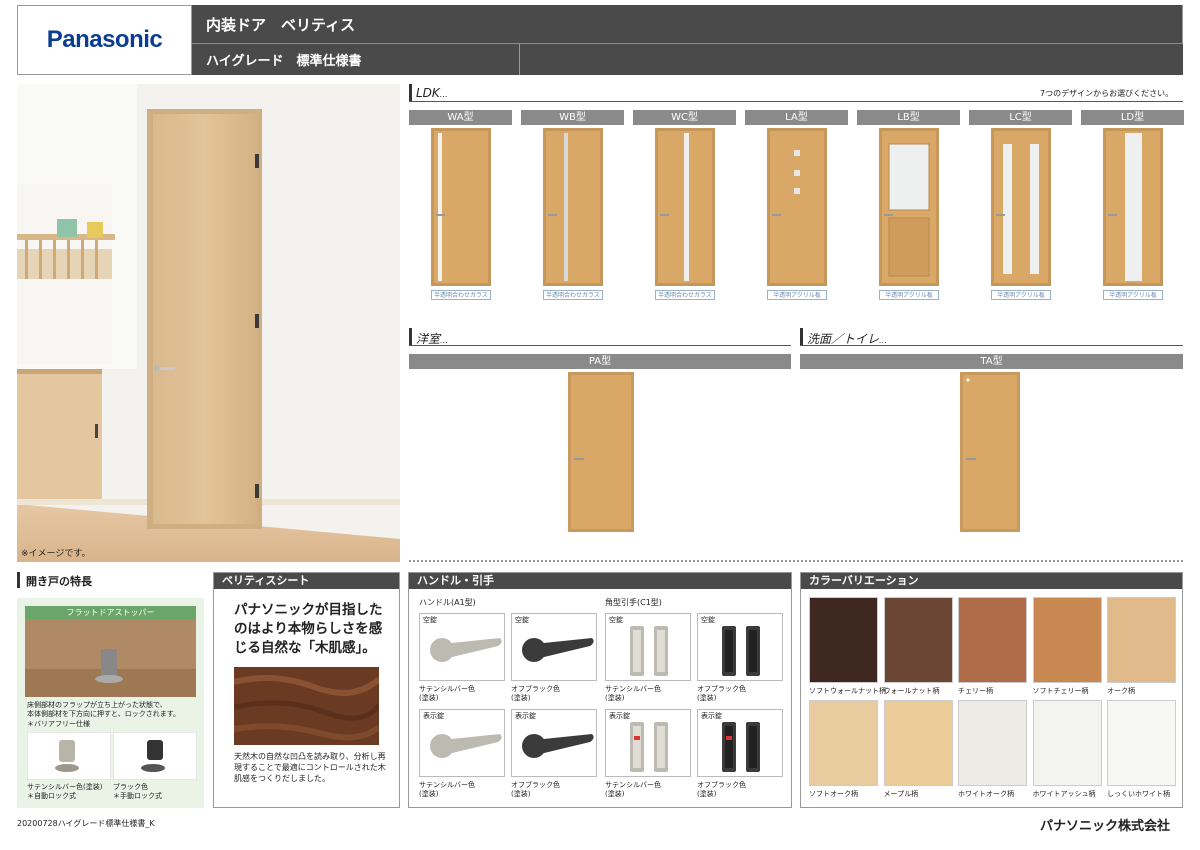  Describe the element at coordinates (843, 339) in the screenshot. I see `washroom-title-text: 洗面／トイレ` at that location.